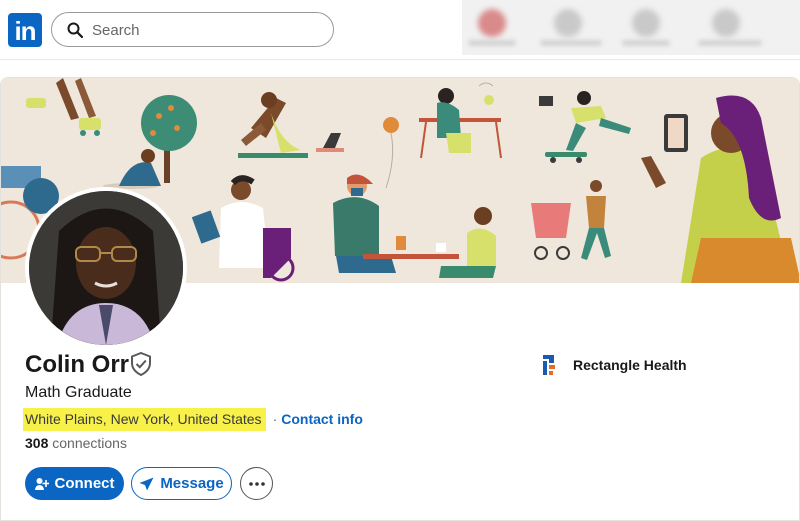 The width and height of the screenshot is (800, 521). Describe the element at coordinates (25, 30) in the screenshot. I see `linkedin-logo: in` at that location.